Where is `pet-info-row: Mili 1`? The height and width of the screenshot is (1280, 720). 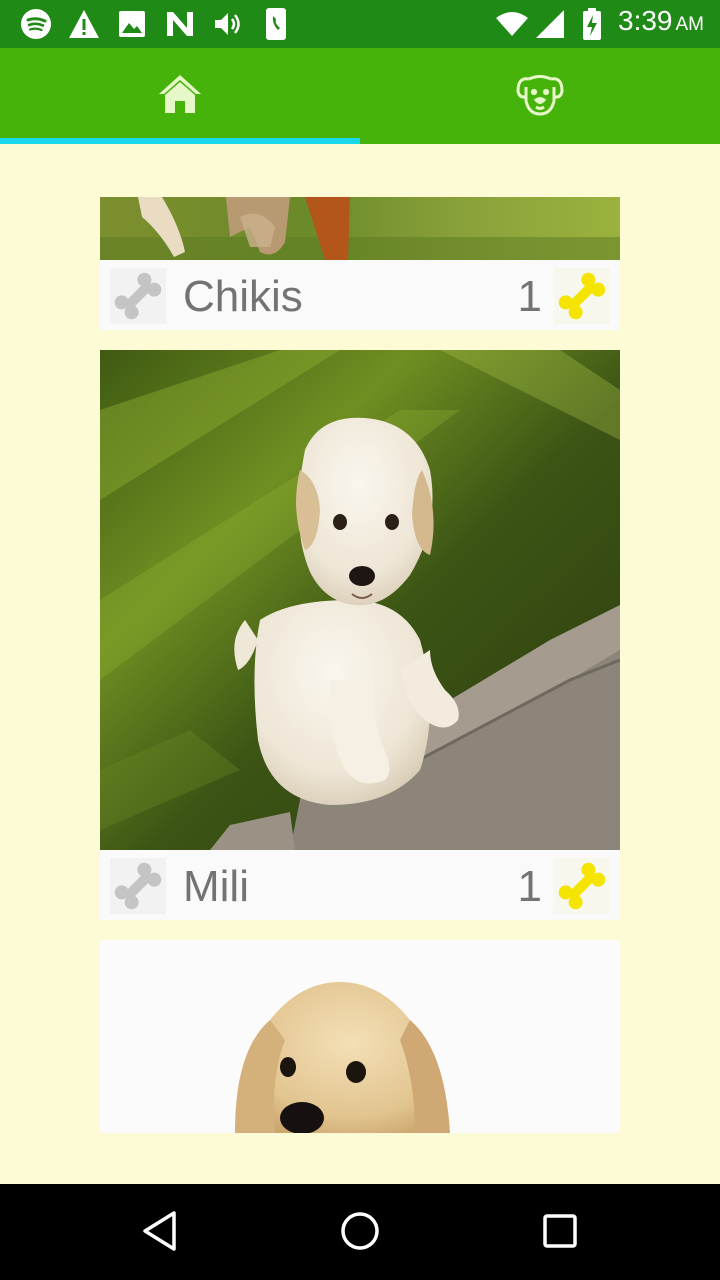 pet-info-row: Mili 1 is located at coordinates (360, 885).